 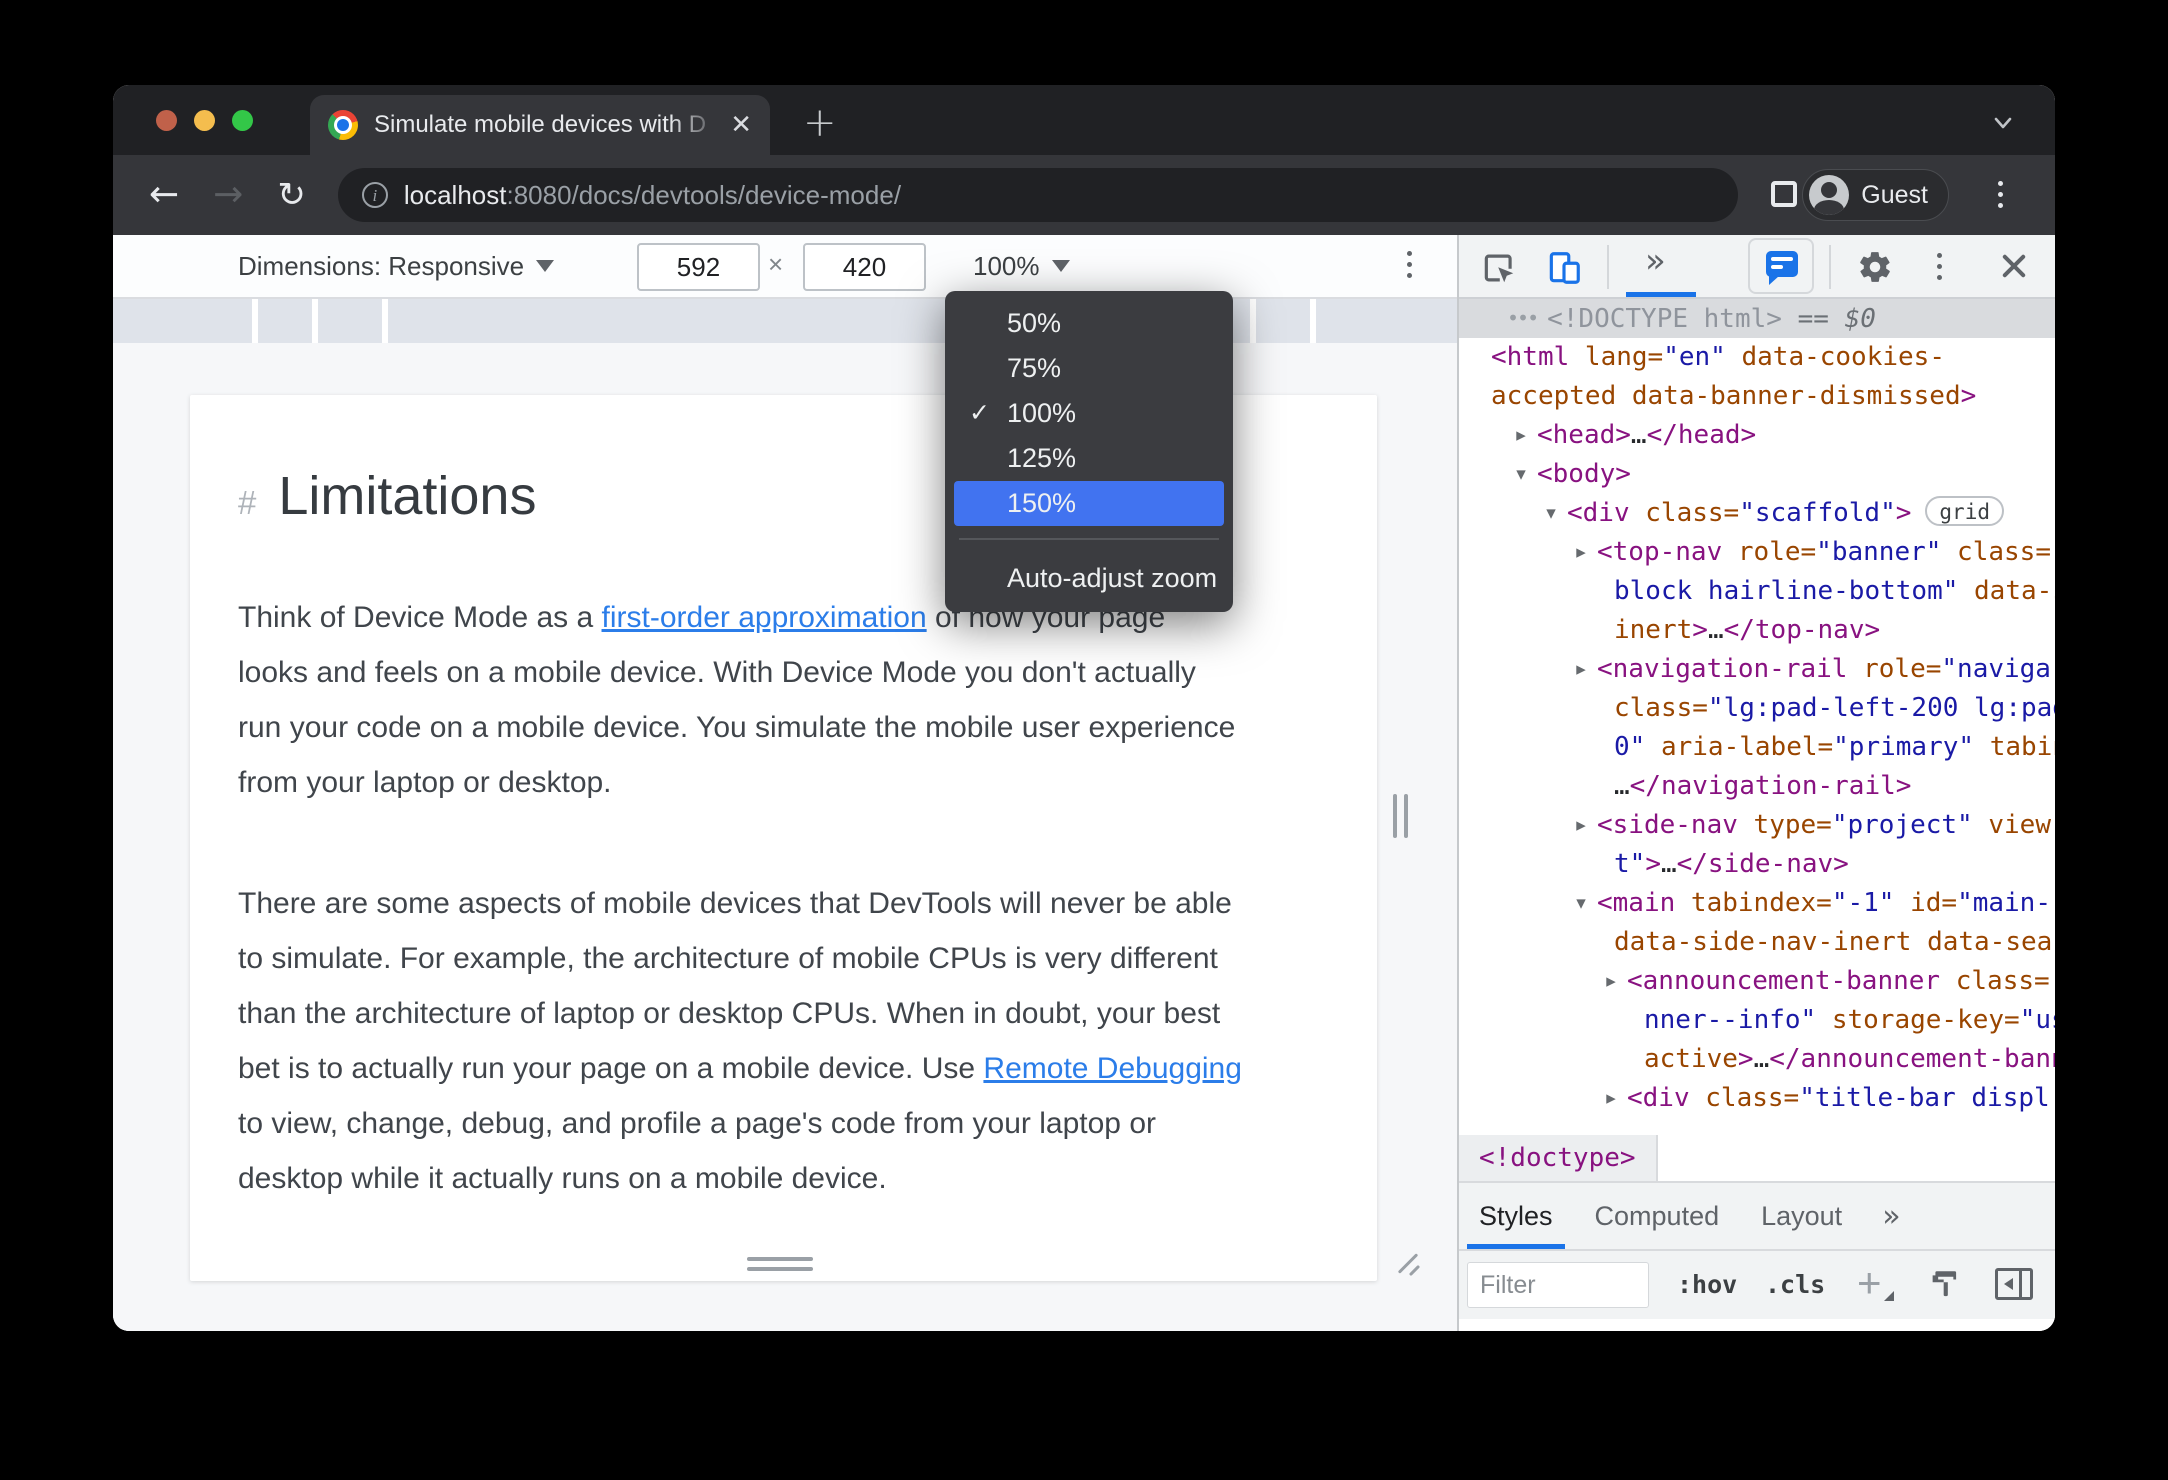 What do you see at coordinates (1661, 294) in the screenshot?
I see `active-panel-indicator` at bounding box center [1661, 294].